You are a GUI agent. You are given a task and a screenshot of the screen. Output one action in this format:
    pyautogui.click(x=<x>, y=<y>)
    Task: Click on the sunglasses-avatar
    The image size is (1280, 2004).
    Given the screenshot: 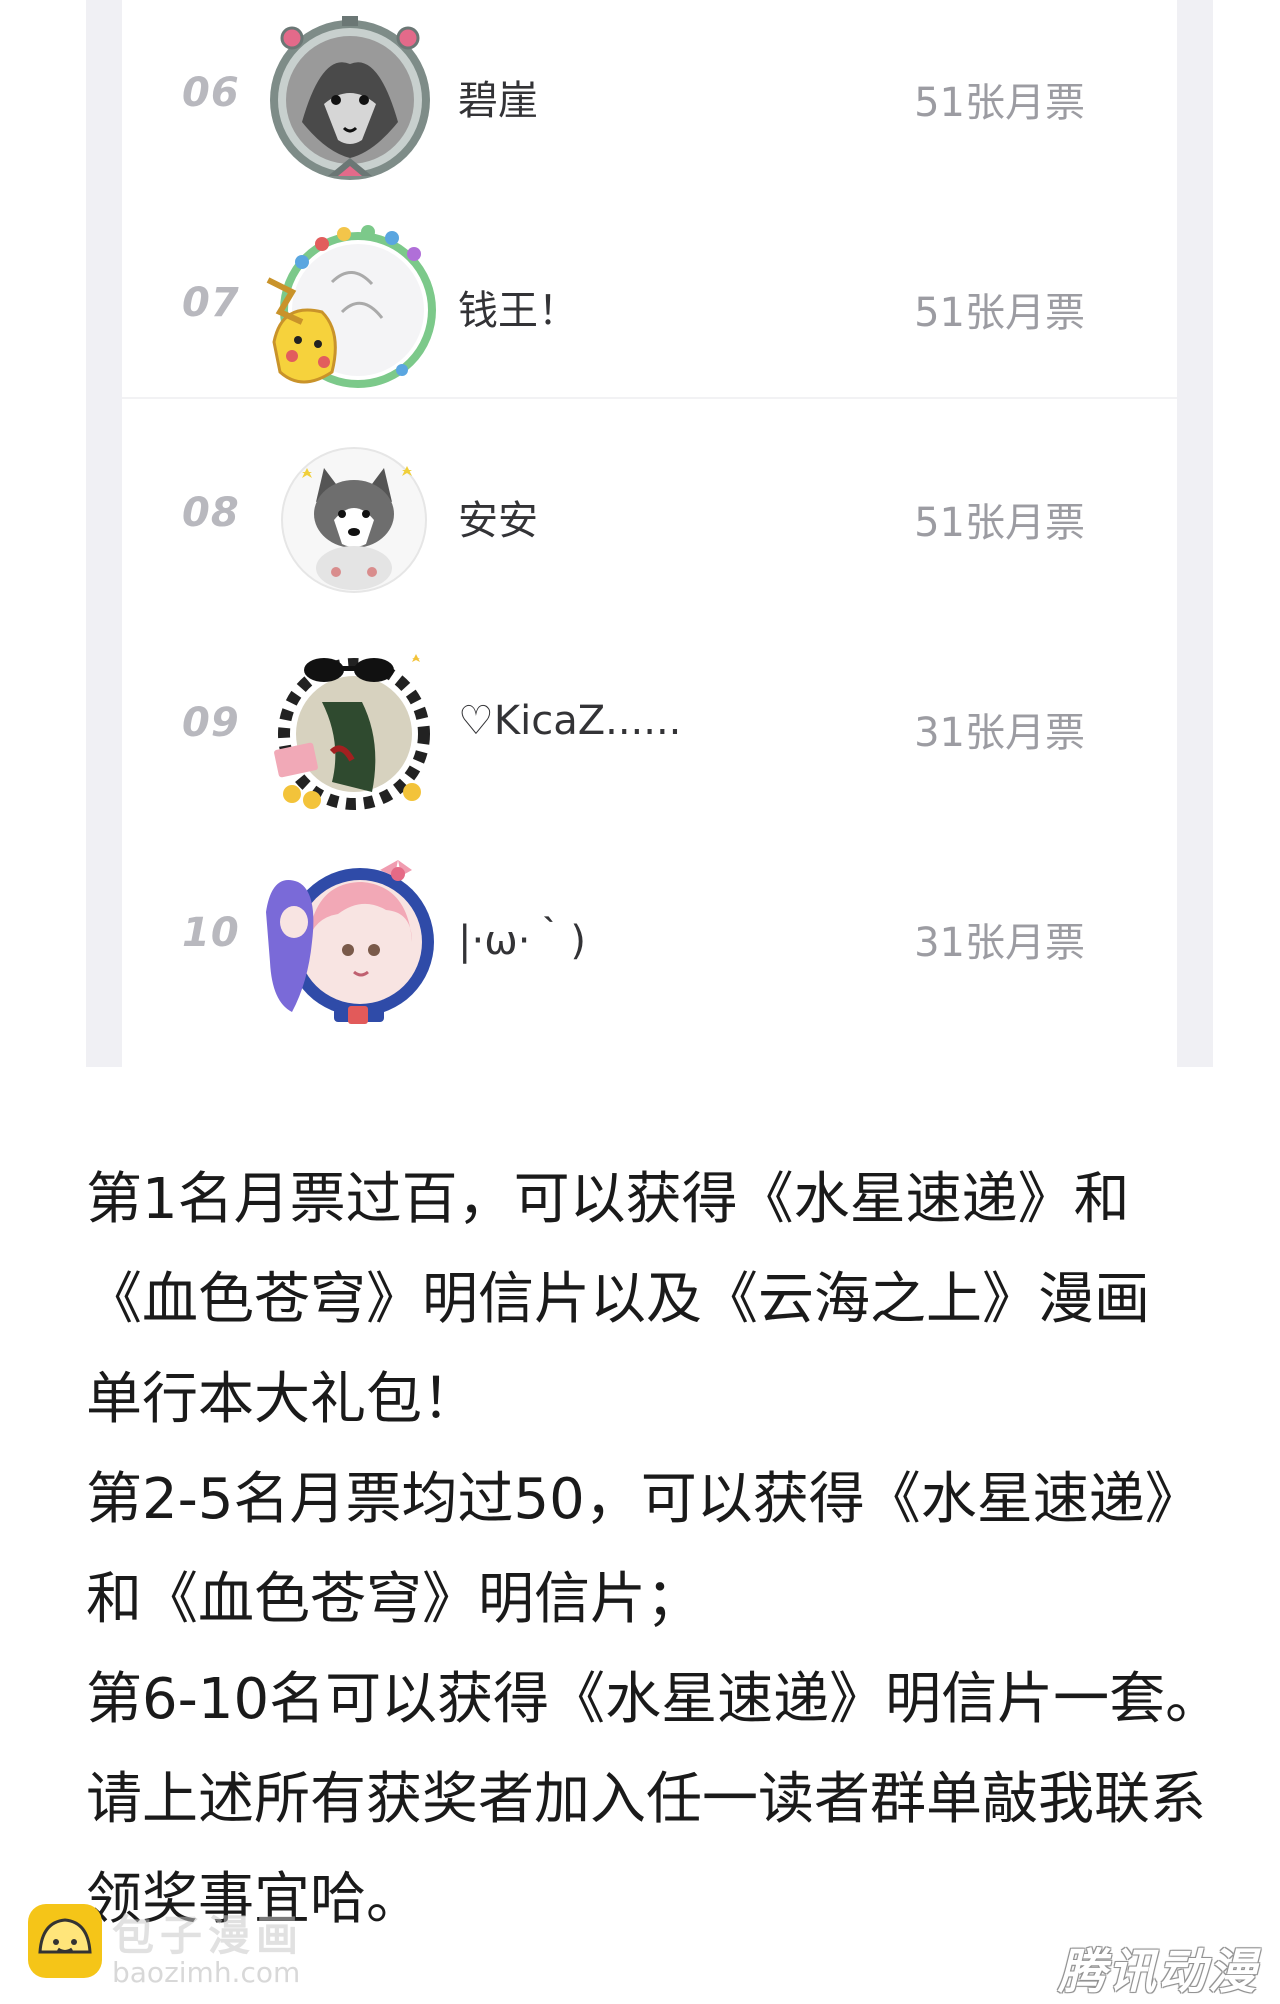 What is the action you would take?
    pyautogui.click(x=350, y=730)
    